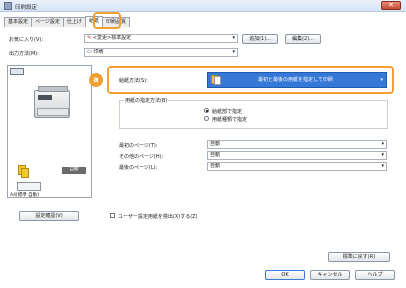  I want to click on auto-badge: 自動, so click(74, 170).